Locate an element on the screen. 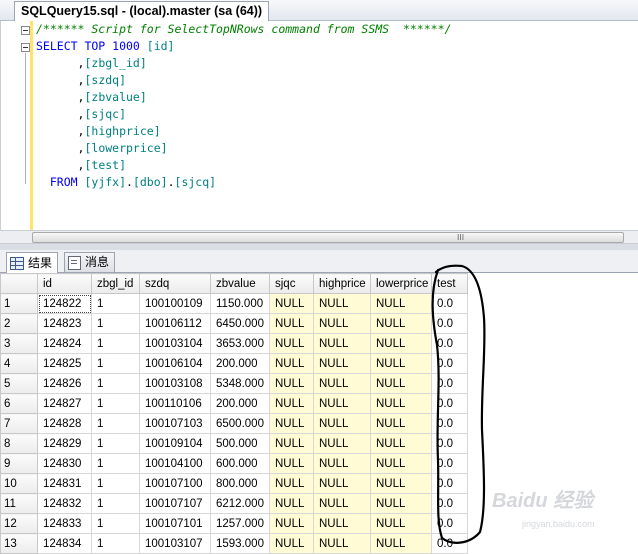 This screenshot has width=638, height=554. scrollbar-thumb: III is located at coordinates (328, 237).